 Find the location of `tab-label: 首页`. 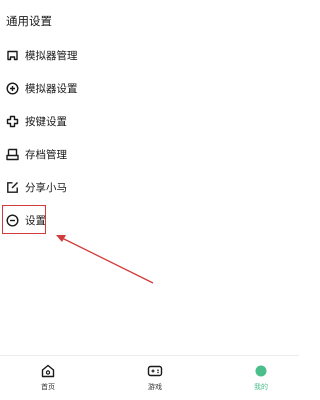

tab-label: 首页 is located at coordinates (48, 387).